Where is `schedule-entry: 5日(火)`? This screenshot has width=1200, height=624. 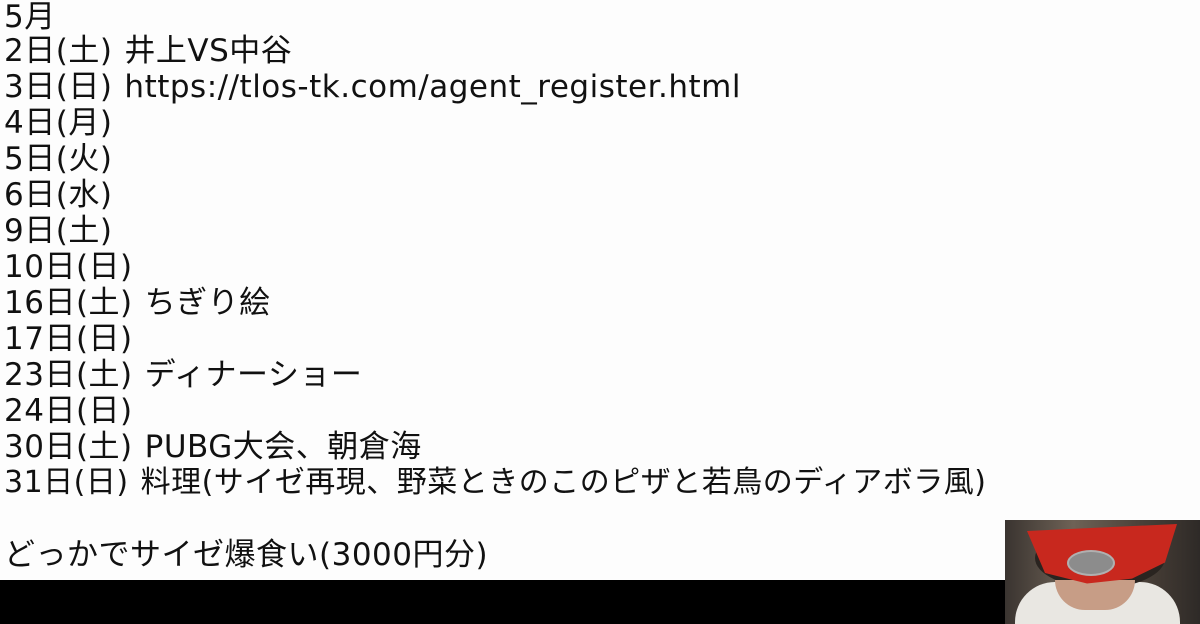
schedule-entry: 5日(火) is located at coordinates (64, 159).